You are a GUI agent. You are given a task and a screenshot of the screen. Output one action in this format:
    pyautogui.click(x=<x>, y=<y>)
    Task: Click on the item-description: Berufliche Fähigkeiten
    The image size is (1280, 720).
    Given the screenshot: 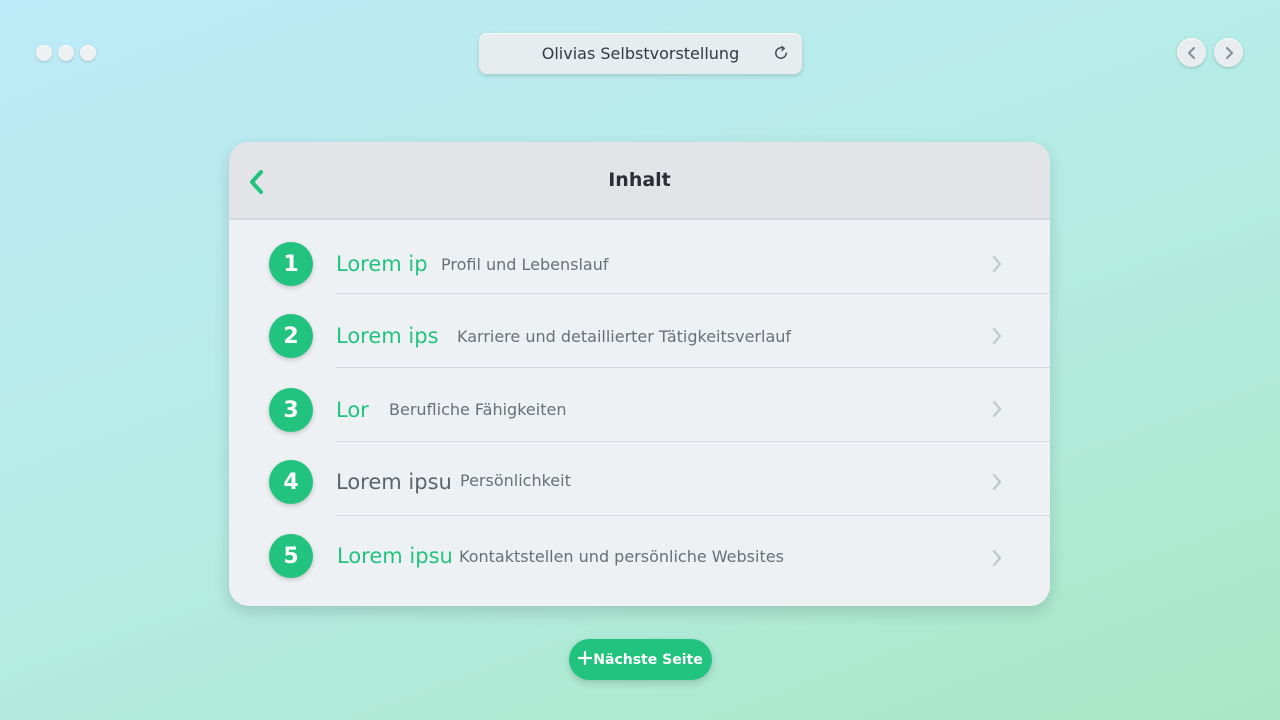 What is the action you would take?
    pyautogui.click(x=478, y=409)
    